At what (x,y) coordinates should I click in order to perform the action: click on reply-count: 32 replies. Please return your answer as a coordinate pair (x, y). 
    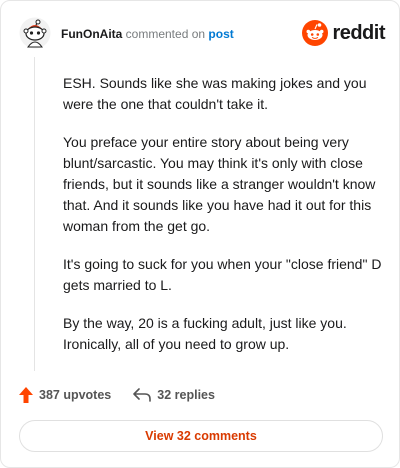
    Looking at the image, I should click on (186, 395).